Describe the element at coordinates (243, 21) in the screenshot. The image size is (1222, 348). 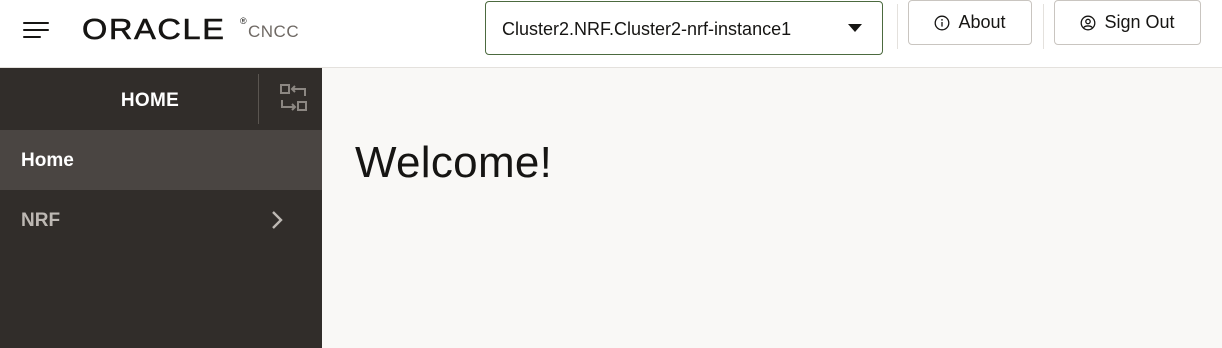
I see `logo-registered-mark: ®` at that location.